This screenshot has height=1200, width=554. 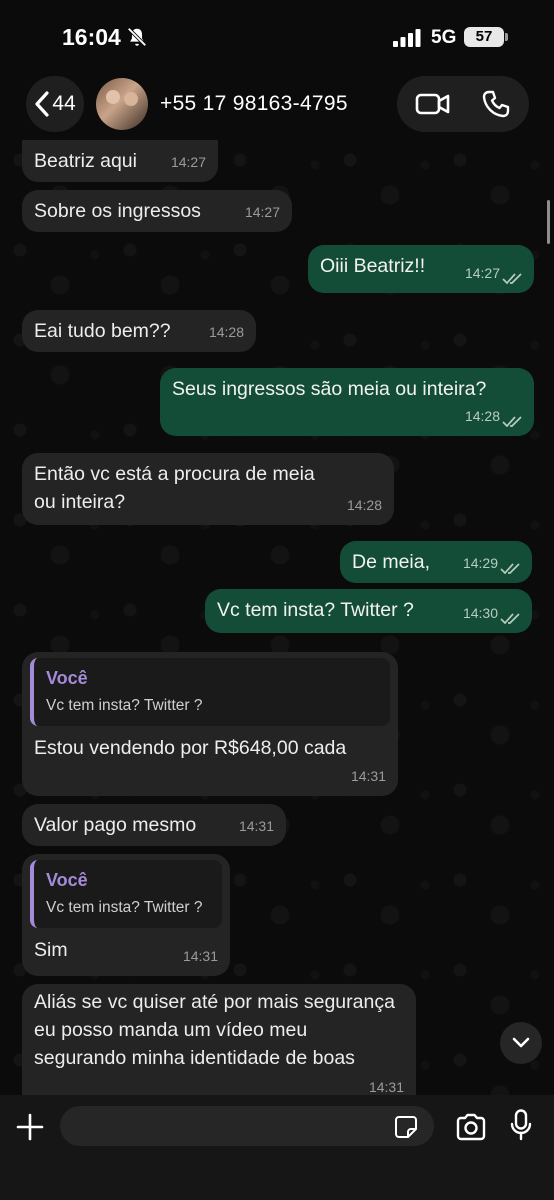 What do you see at coordinates (122, 104) in the screenshot?
I see `avatar` at bounding box center [122, 104].